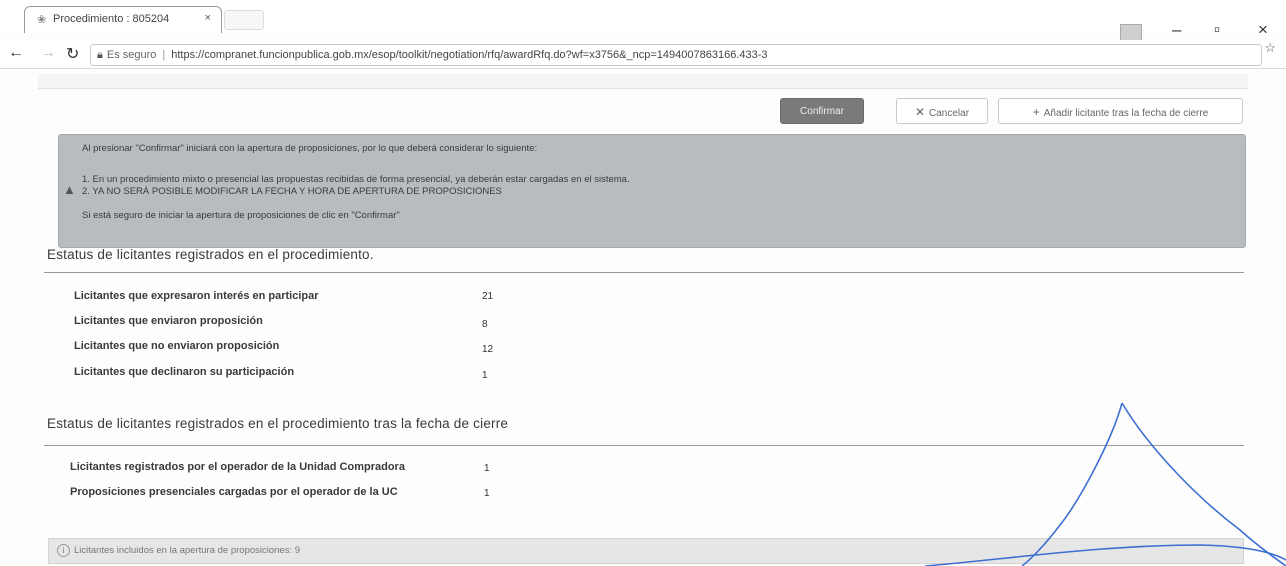 The height and width of the screenshot is (566, 1286). Describe the element at coordinates (1217, 30) in the screenshot. I see `restore-icon: ▫` at that location.